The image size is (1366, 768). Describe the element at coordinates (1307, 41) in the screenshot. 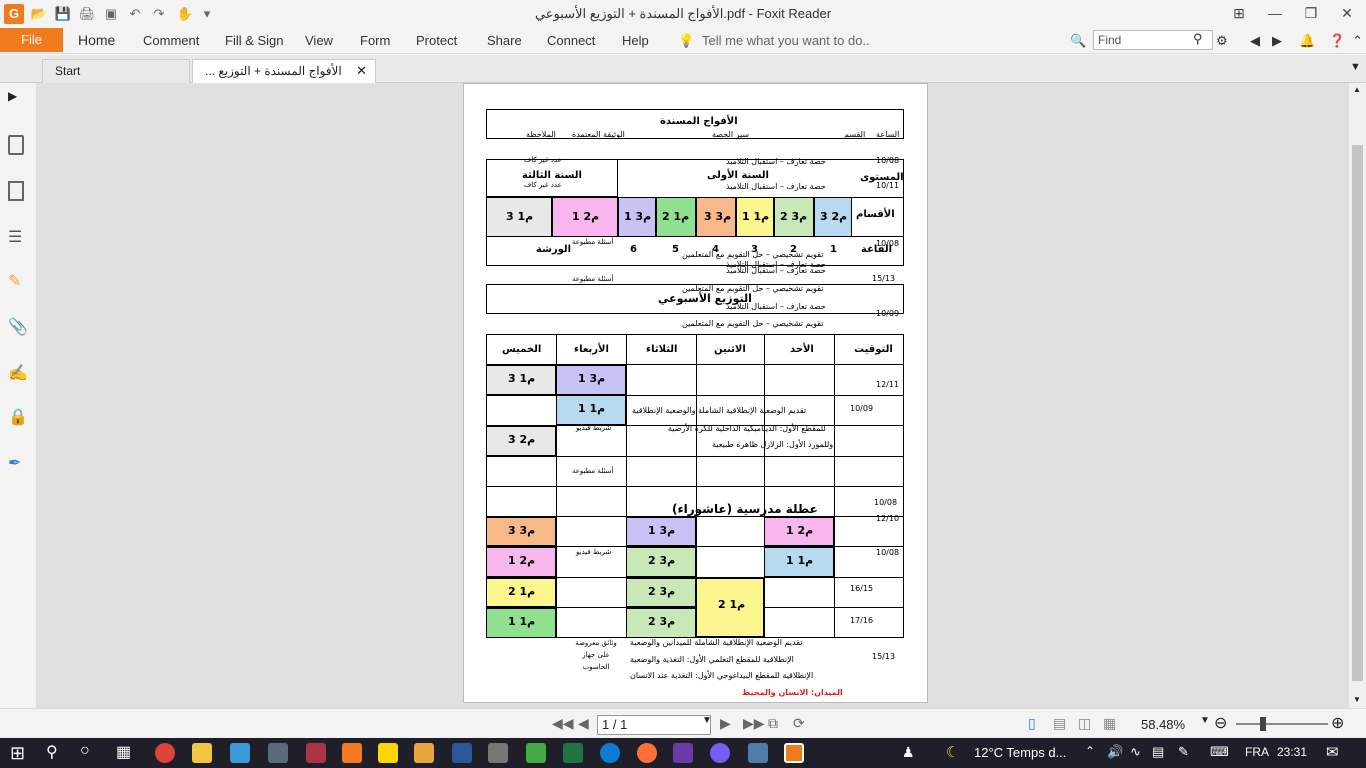

I see `bell-icon: 🔔` at that location.